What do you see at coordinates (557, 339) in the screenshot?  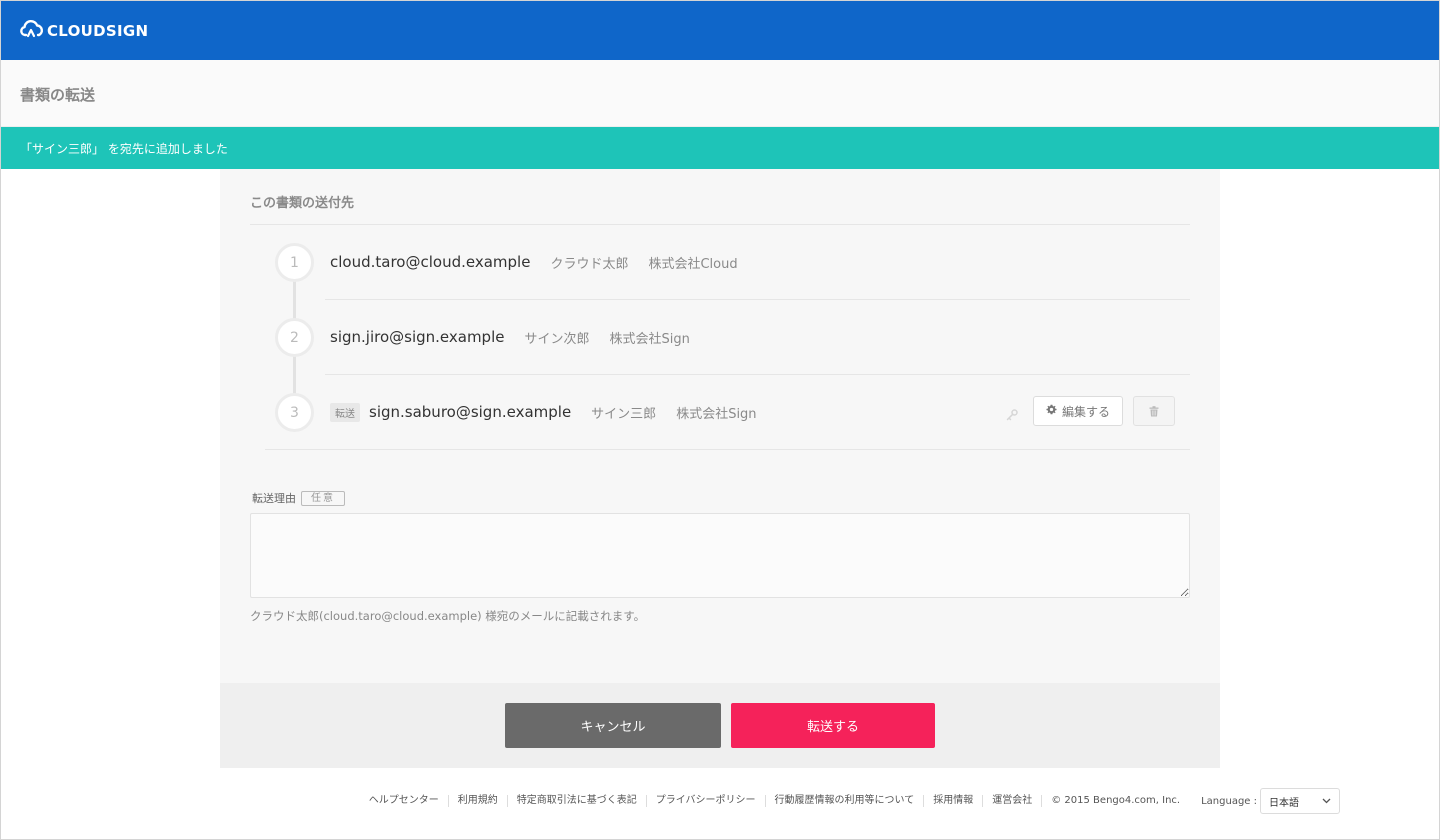 I see `recipient-name: サイン次郎` at bounding box center [557, 339].